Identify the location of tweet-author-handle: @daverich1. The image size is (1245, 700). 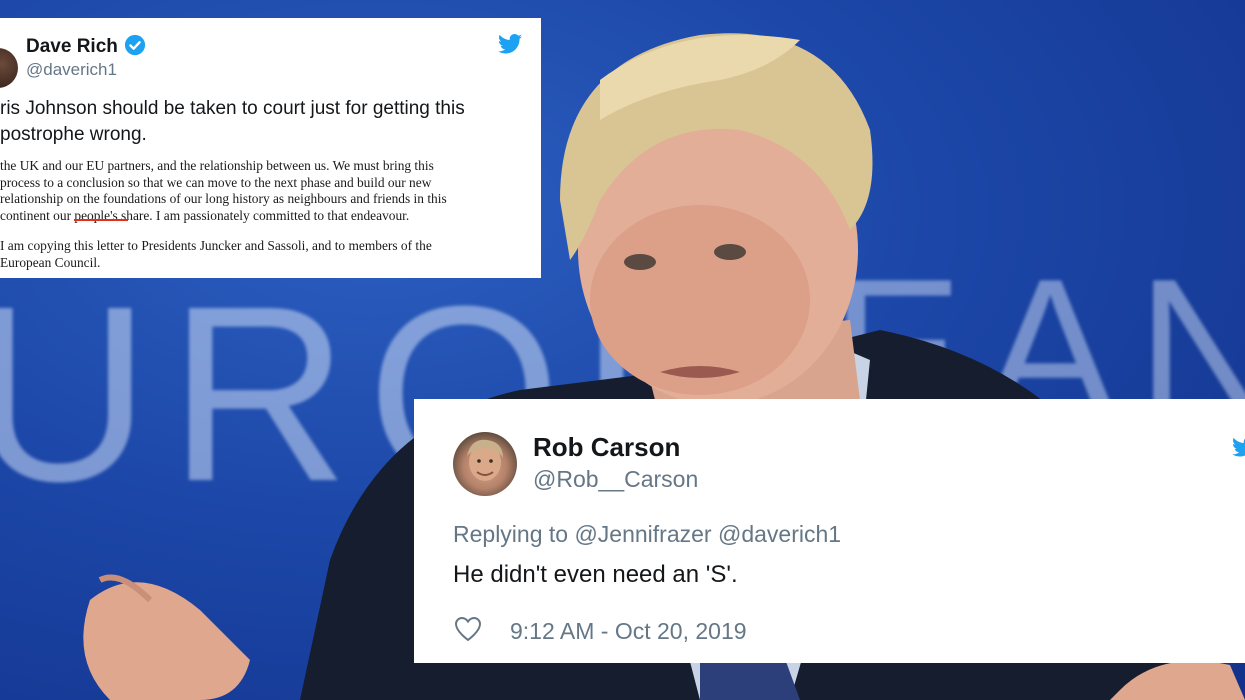
(71, 70).